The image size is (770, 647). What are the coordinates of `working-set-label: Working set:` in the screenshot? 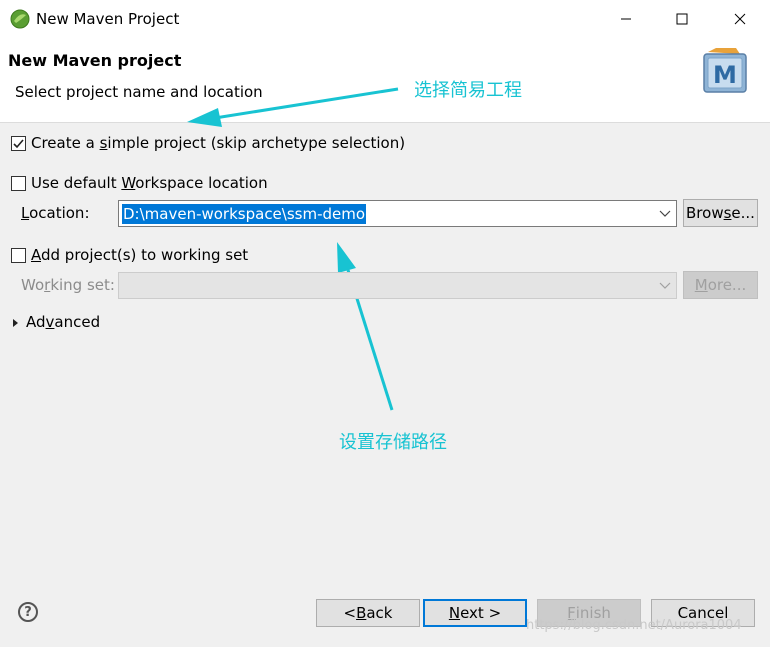 It's located at (68, 285).